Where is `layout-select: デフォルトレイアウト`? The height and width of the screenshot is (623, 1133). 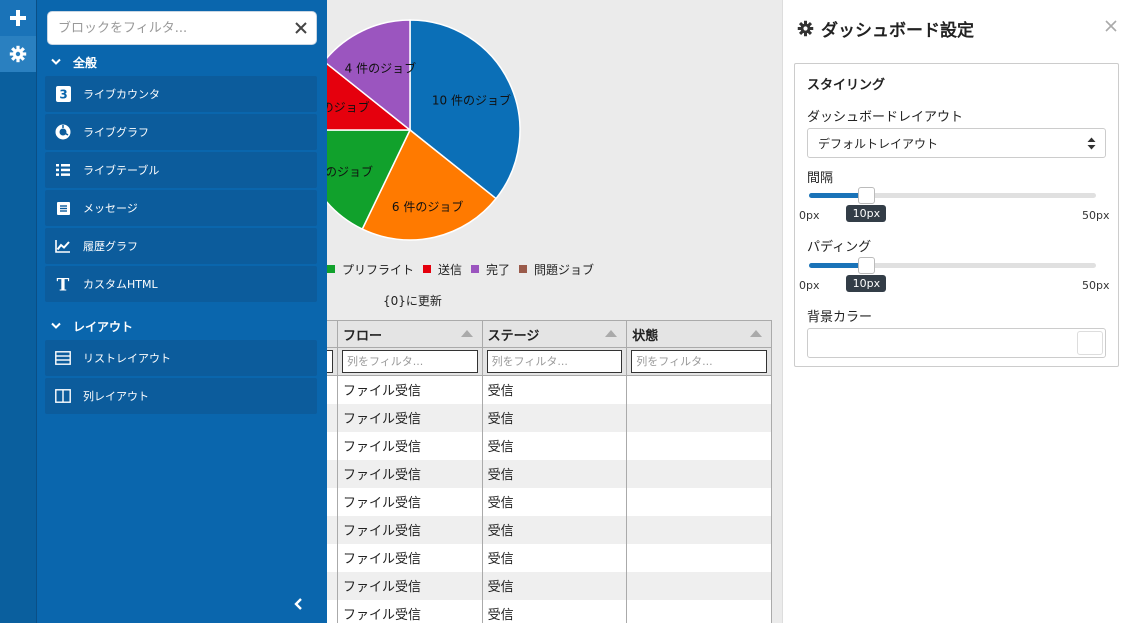 layout-select: デフォルトレイアウト is located at coordinates (956, 143).